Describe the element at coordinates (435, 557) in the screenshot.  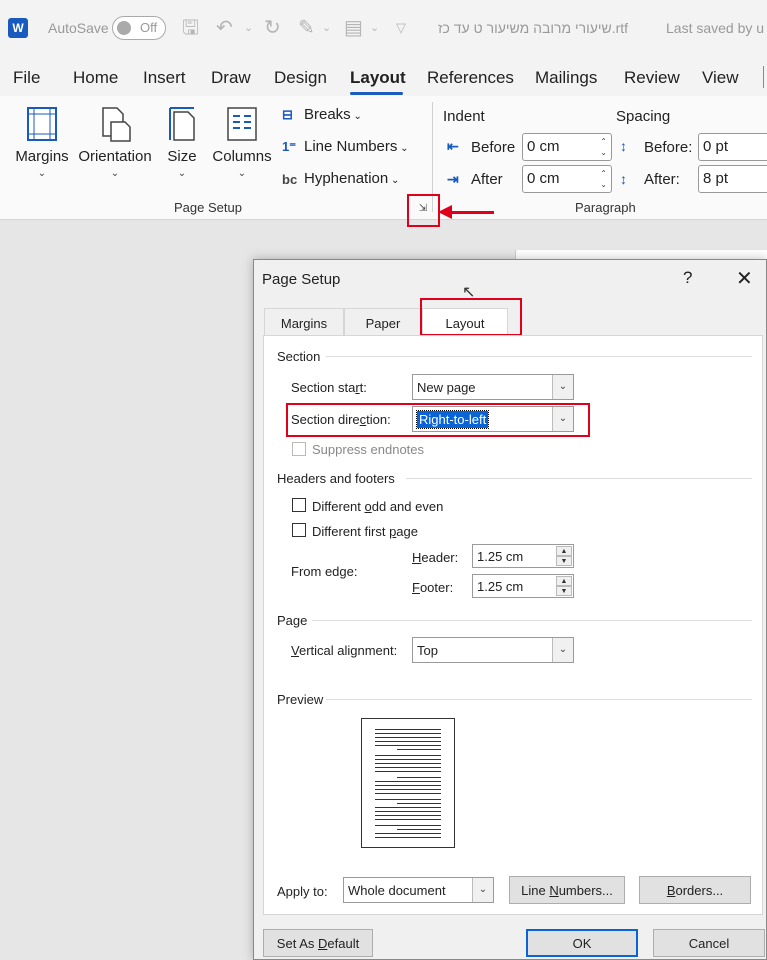
I see `header-label: Header:` at that location.